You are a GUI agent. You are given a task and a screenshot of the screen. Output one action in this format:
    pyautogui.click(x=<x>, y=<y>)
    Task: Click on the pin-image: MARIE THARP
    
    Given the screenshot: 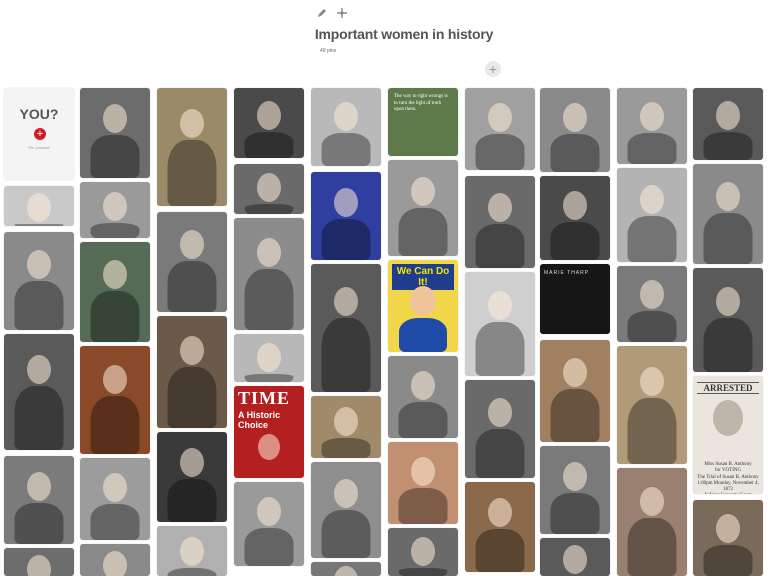 What is the action you would take?
    pyautogui.click(x=575, y=299)
    